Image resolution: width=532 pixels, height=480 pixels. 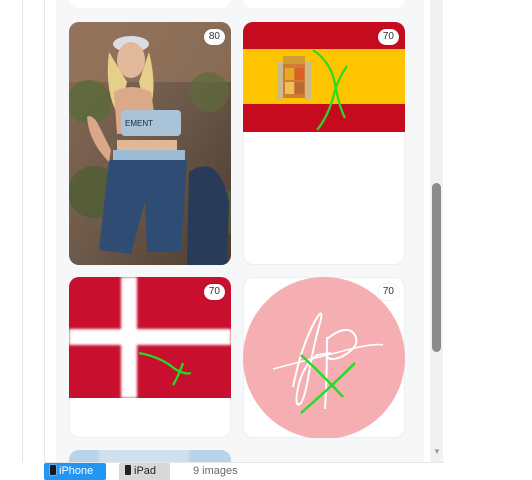 What do you see at coordinates (128, 470) in the screenshot?
I see `tablet-icon` at bounding box center [128, 470].